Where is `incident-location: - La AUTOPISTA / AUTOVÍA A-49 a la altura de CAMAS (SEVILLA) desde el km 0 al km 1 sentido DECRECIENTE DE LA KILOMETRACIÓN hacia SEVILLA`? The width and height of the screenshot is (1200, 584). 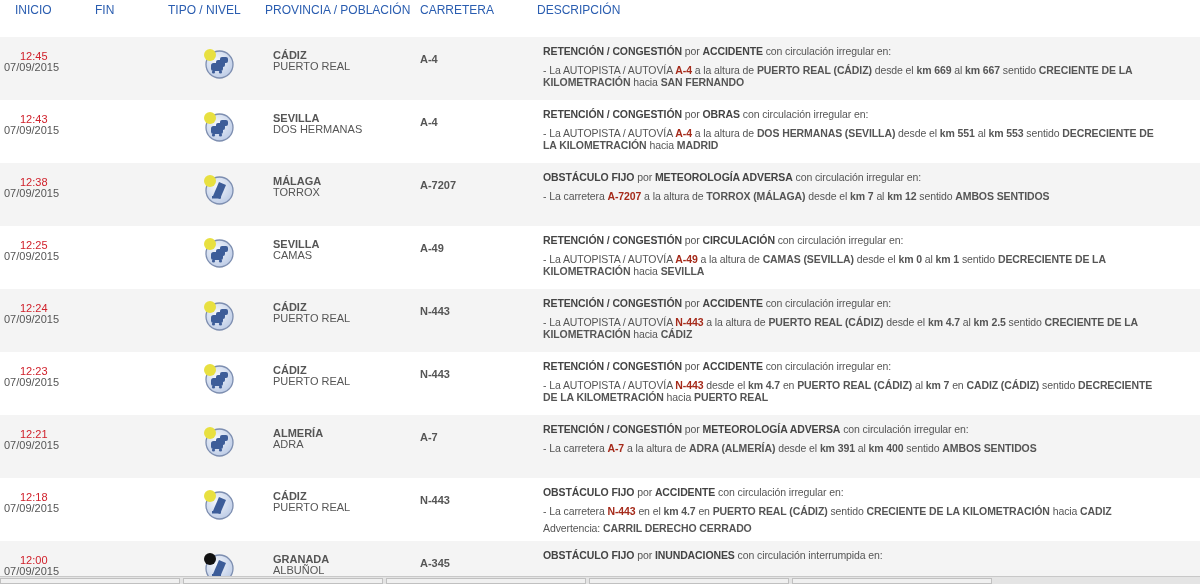
incident-location: - La AUTOPISTA / AUTOVÍA A-49 a la altura de CAMAS (SEVILLA) desde el km 0 al km 1 sentido DECRECIENTE DE LA KILOMETRACIÓN hacia SEVILLA is located at coordinates (825, 265).